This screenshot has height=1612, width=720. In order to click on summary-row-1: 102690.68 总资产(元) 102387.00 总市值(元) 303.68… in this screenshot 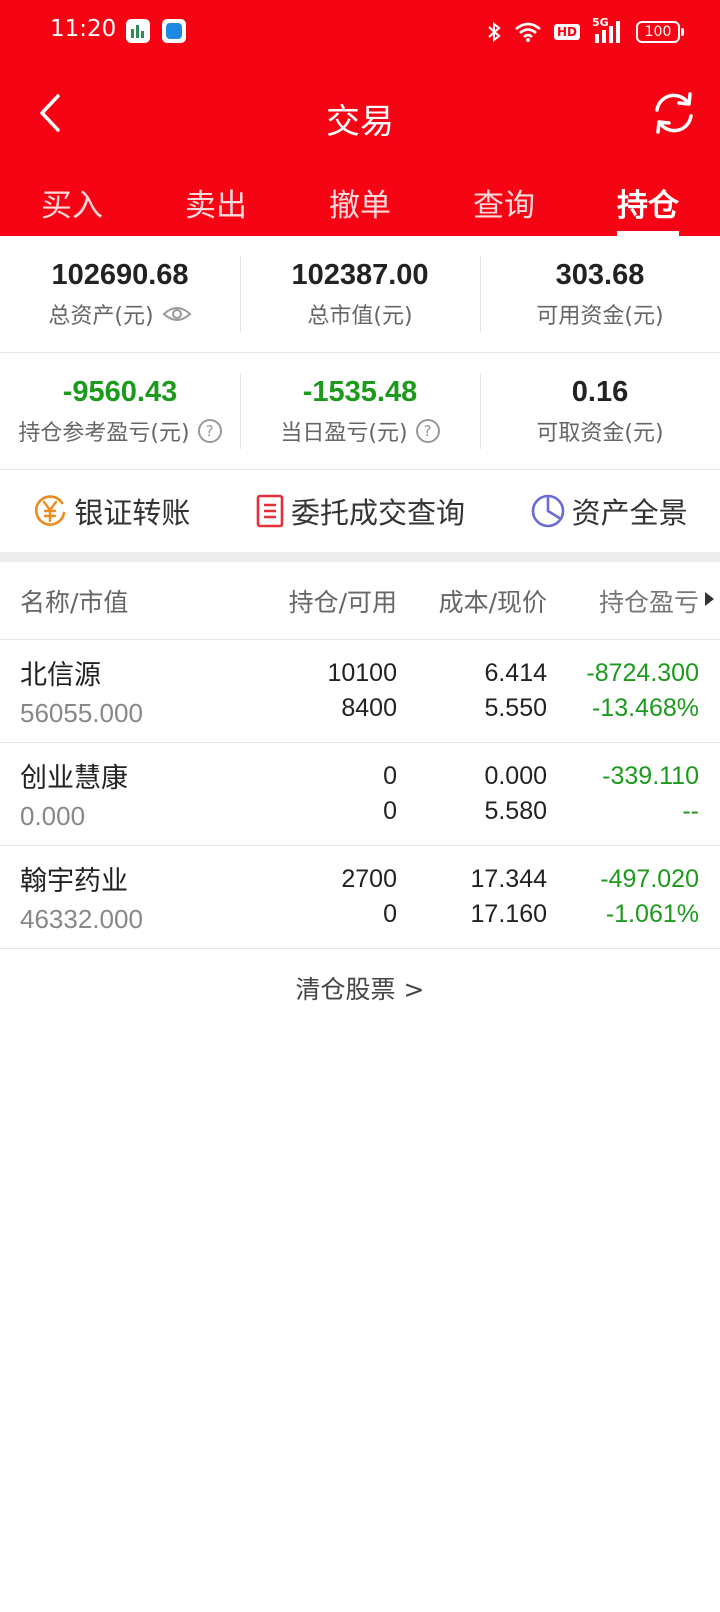, I will do `click(360, 294)`.